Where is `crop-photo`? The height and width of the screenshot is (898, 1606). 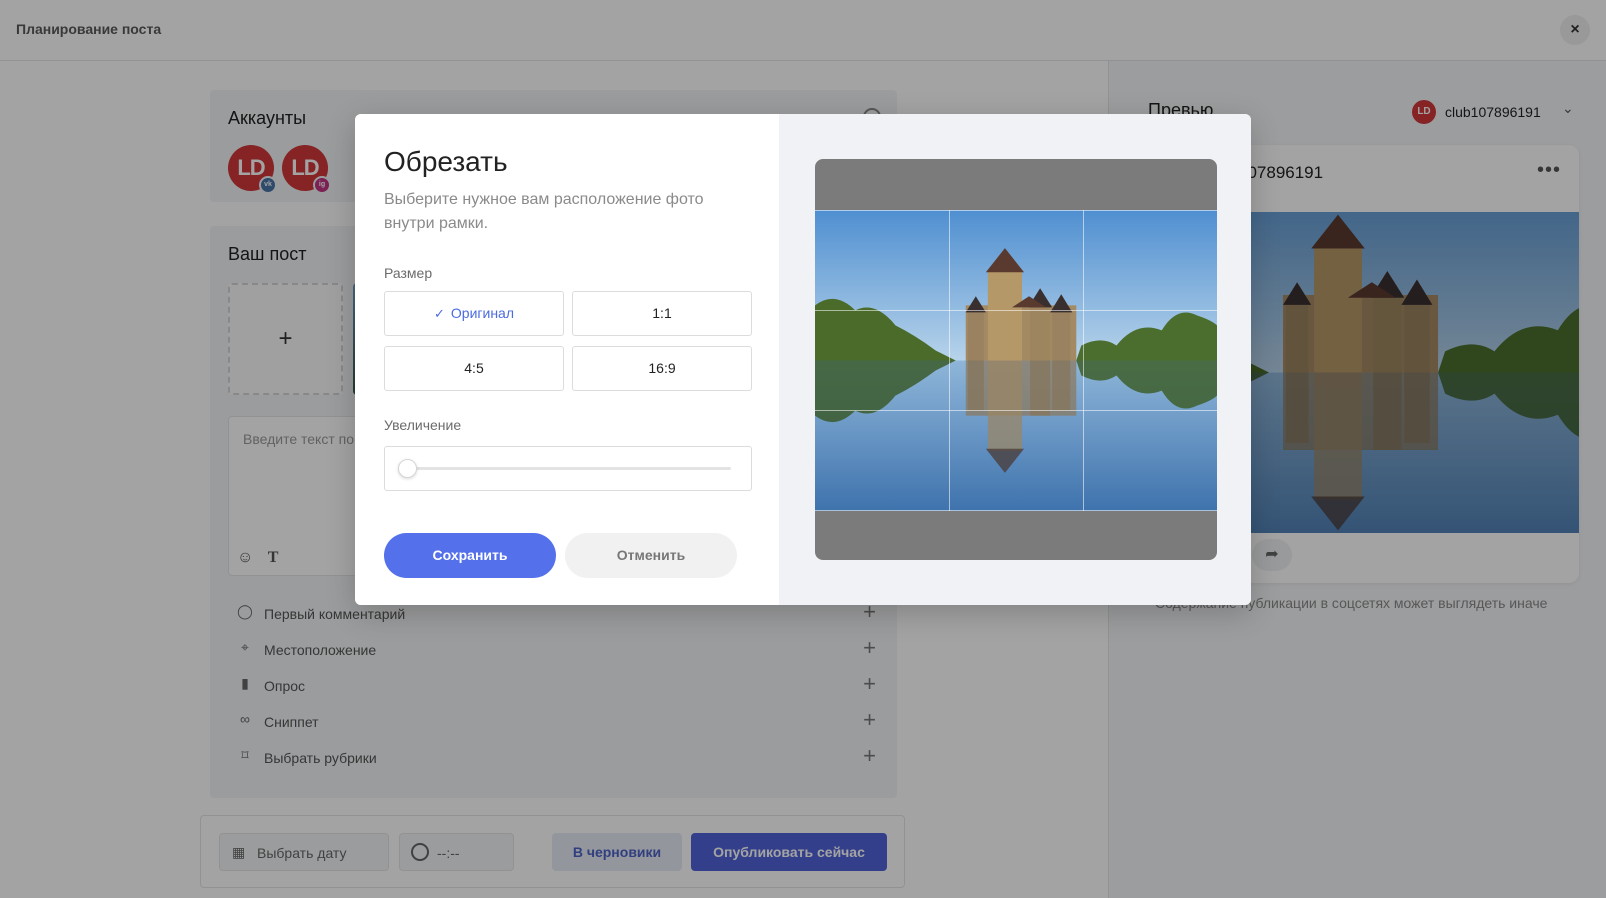 crop-photo is located at coordinates (1016, 360).